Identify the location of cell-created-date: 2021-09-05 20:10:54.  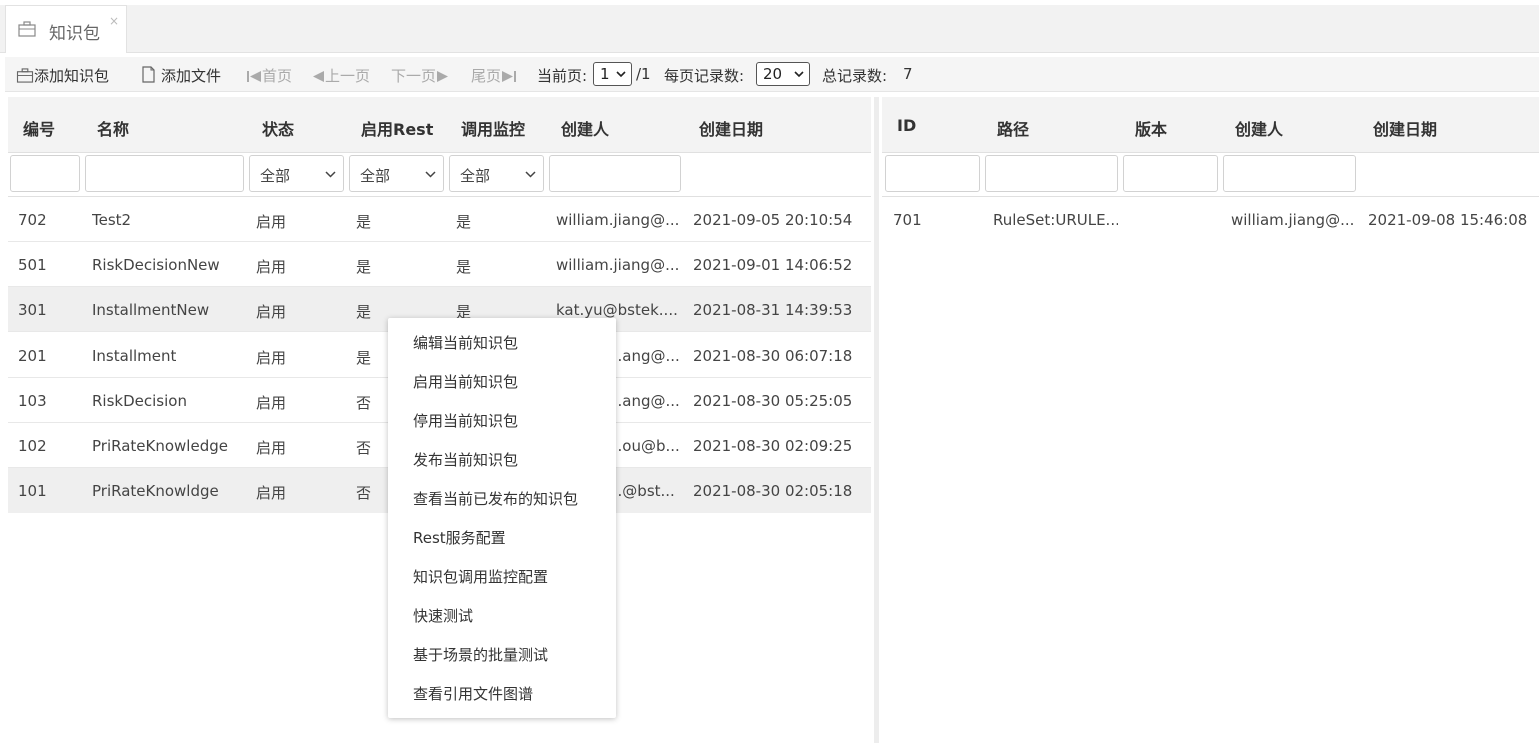
(773, 220).